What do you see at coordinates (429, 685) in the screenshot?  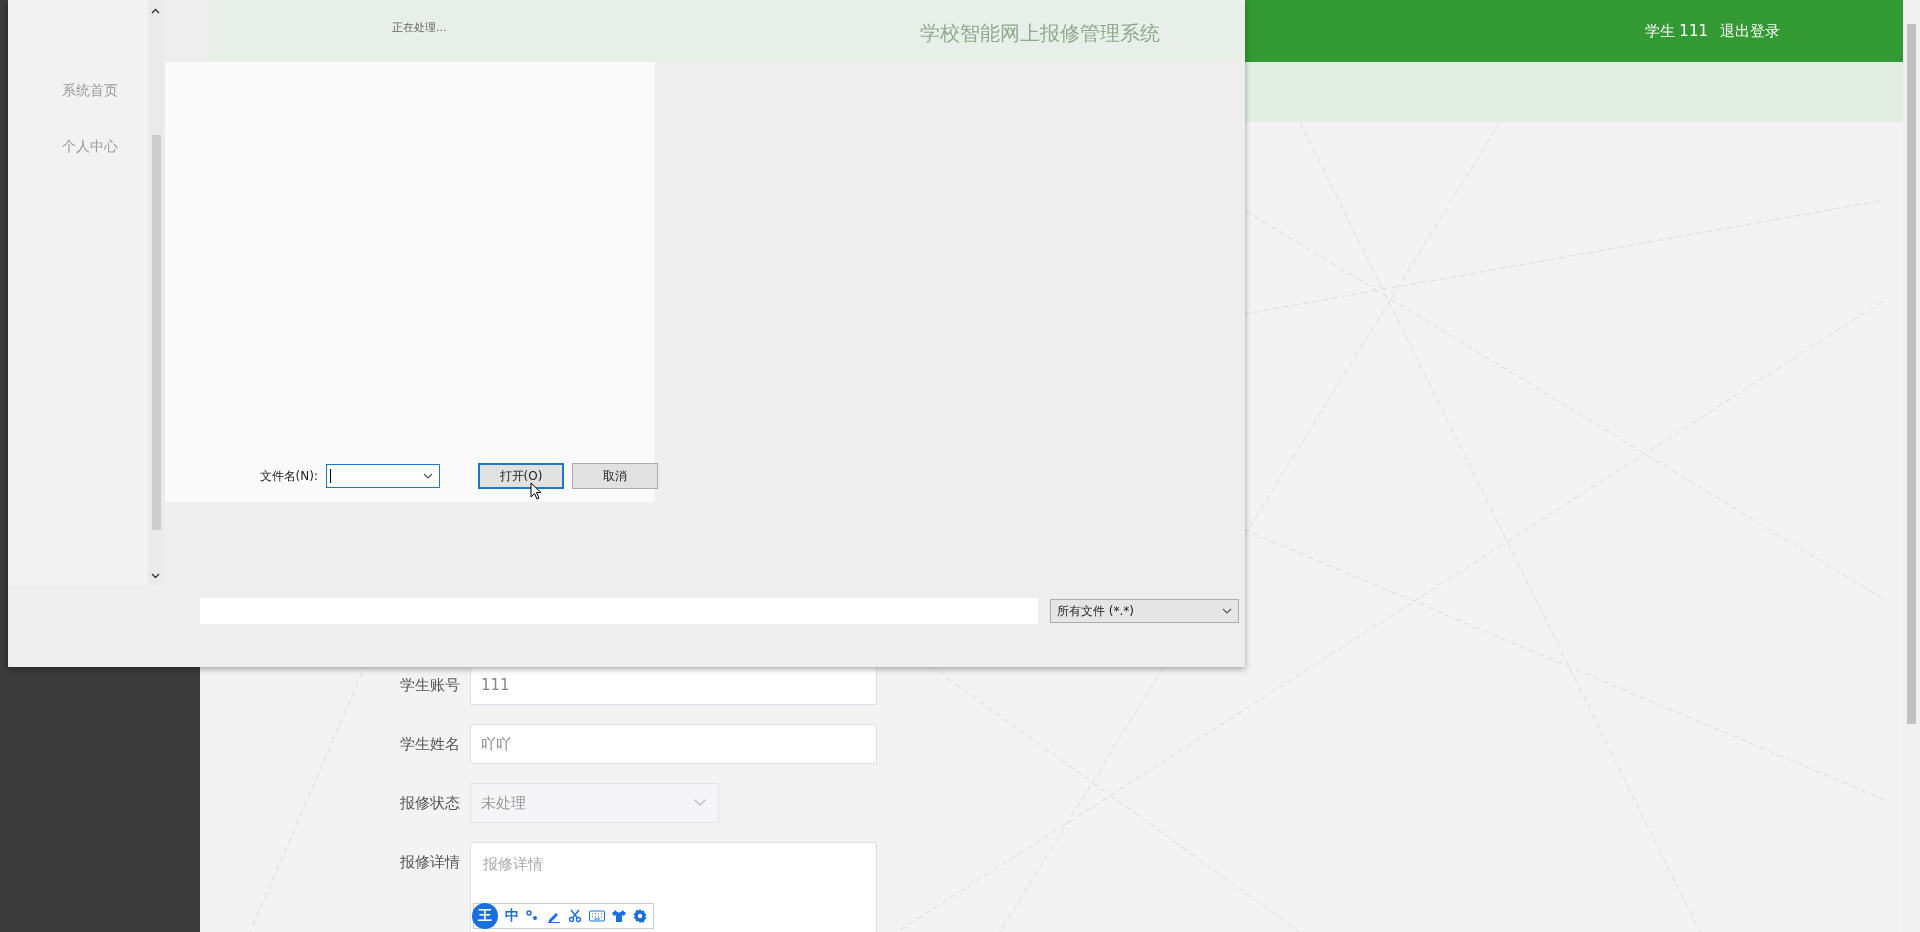 I see `field-label: 学生账号` at bounding box center [429, 685].